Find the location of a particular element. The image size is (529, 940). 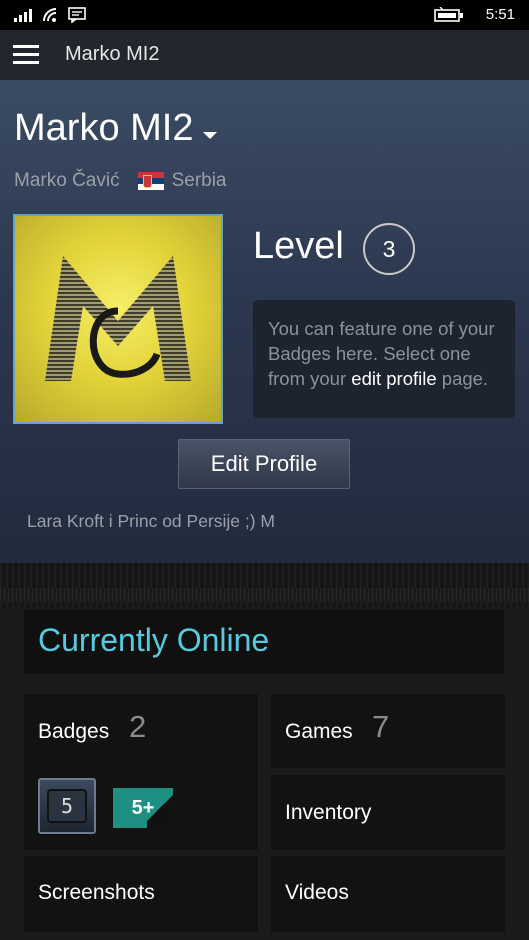

online-status: Currently Online is located at coordinates (154, 640).